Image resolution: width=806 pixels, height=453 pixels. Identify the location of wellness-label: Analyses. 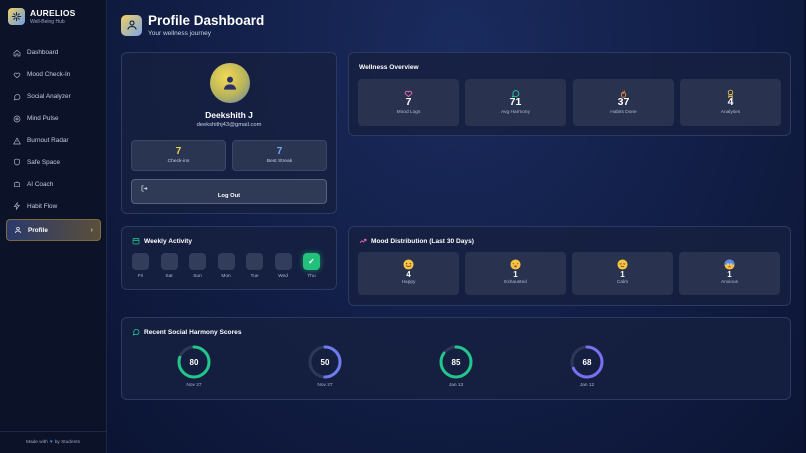
(730, 112).